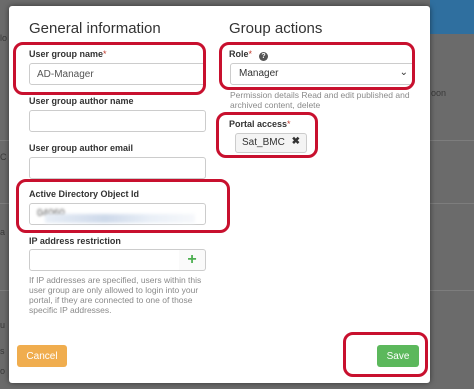 The height and width of the screenshot is (389, 474). What do you see at coordinates (2, 351) in the screenshot?
I see `background-fragment: s` at bounding box center [2, 351].